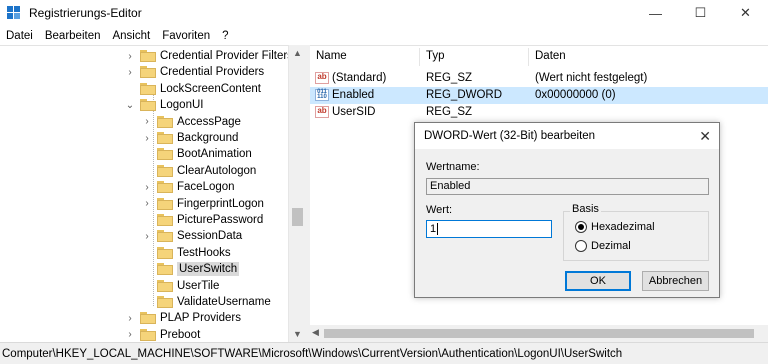 Image resolution: width=768 pixels, height=364 pixels. I want to click on window-title: Registrierungs-Editor, so click(85, 13).